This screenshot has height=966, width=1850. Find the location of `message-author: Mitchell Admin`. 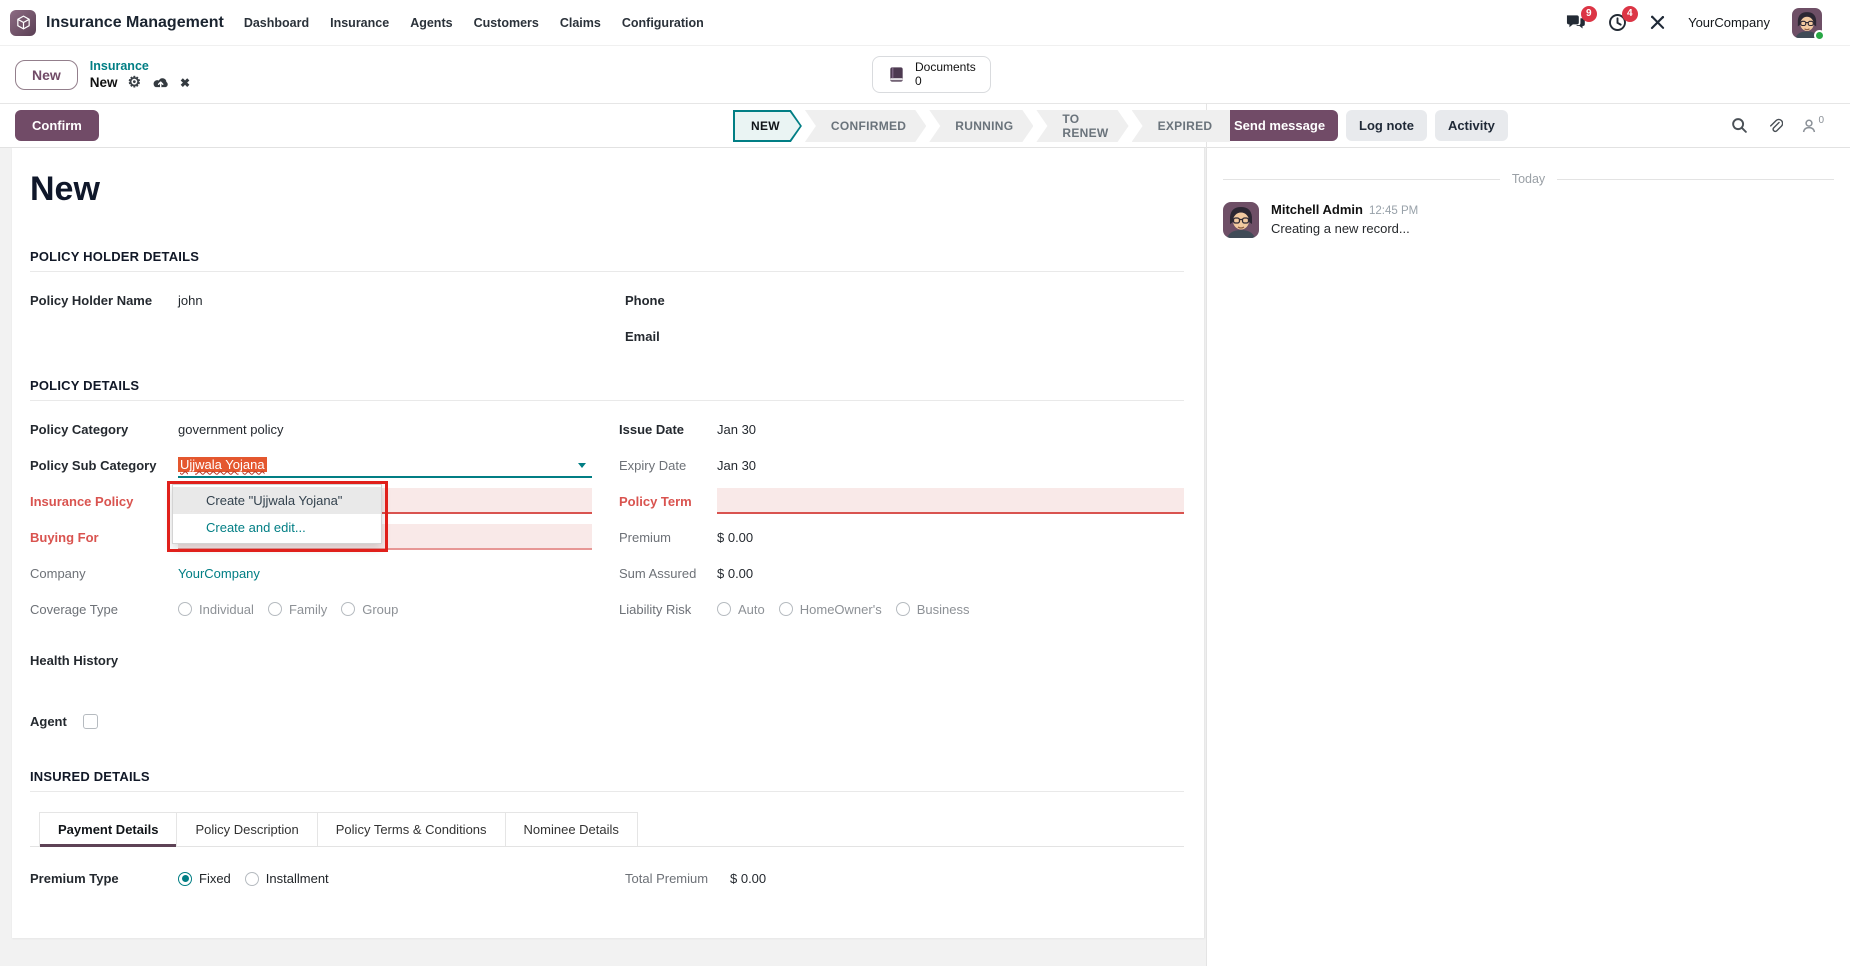

message-author: Mitchell Admin is located at coordinates (1317, 209).